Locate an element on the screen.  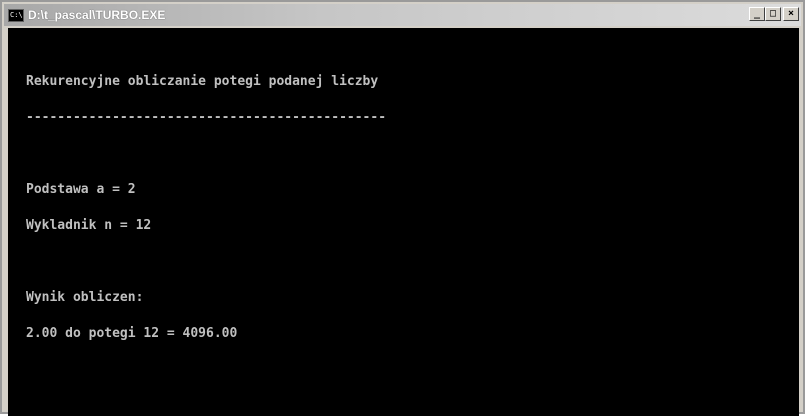
close-button: × is located at coordinates (791, 14).